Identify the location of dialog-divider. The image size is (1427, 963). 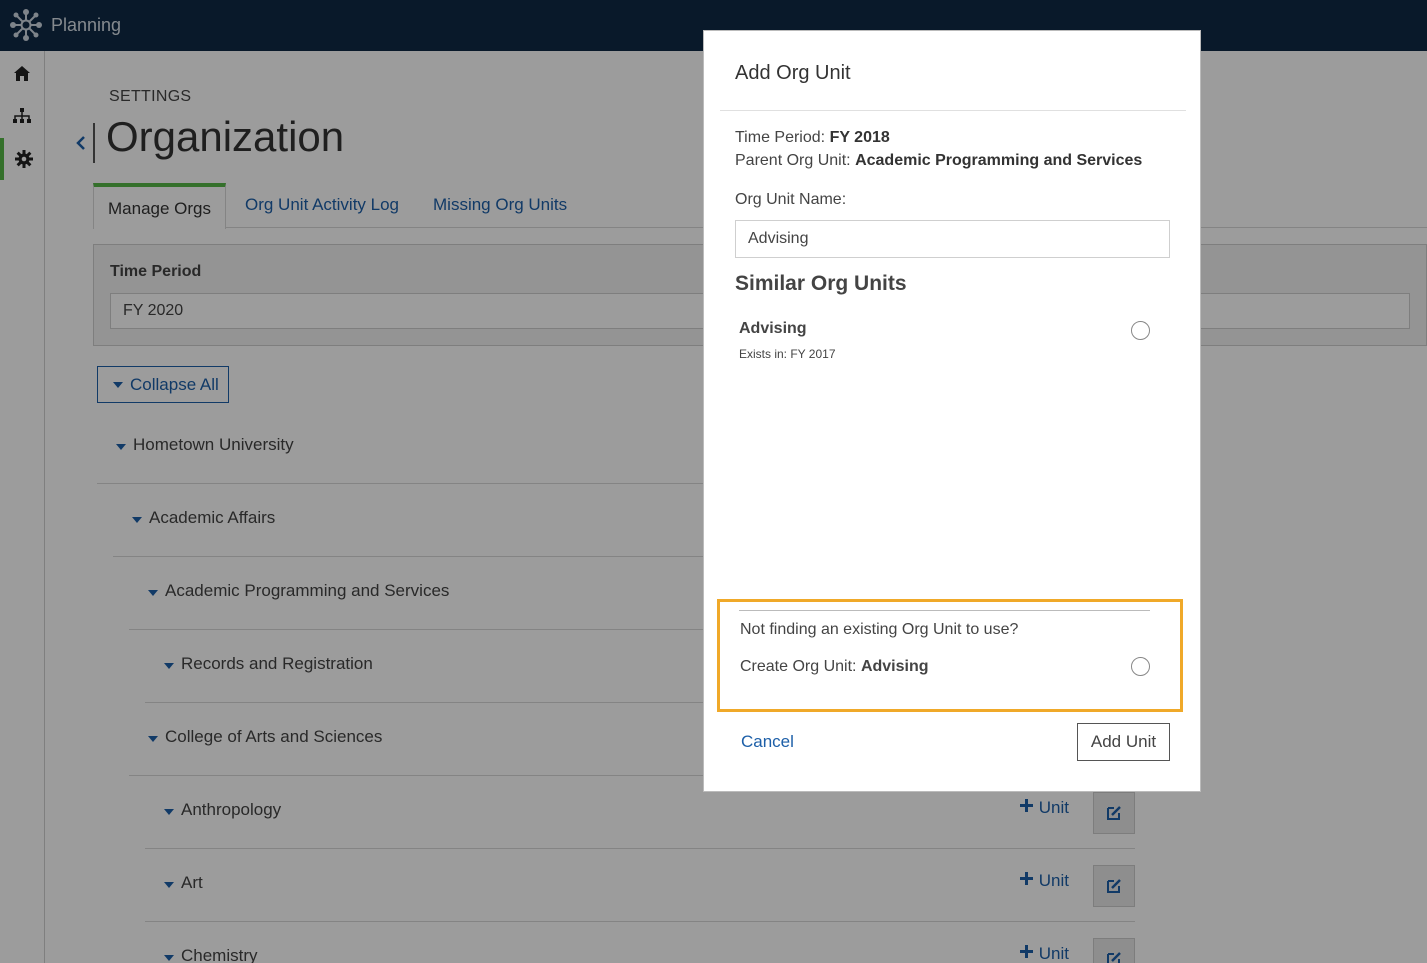
(953, 110).